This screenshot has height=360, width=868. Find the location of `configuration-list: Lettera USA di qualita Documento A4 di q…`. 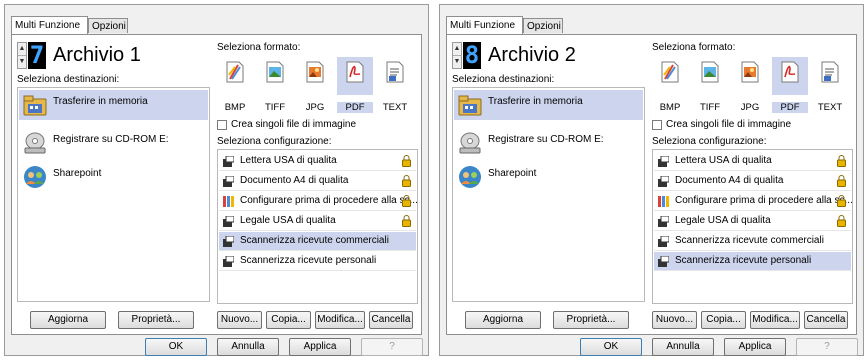

configuration-list: Lettera USA di qualita Documento A4 di q… is located at coordinates (317, 226).